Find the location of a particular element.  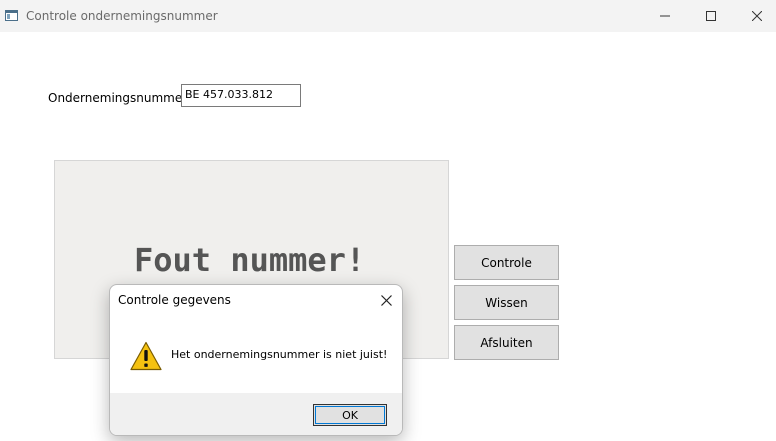

dialog-close-button is located at coordinates (386, 300).